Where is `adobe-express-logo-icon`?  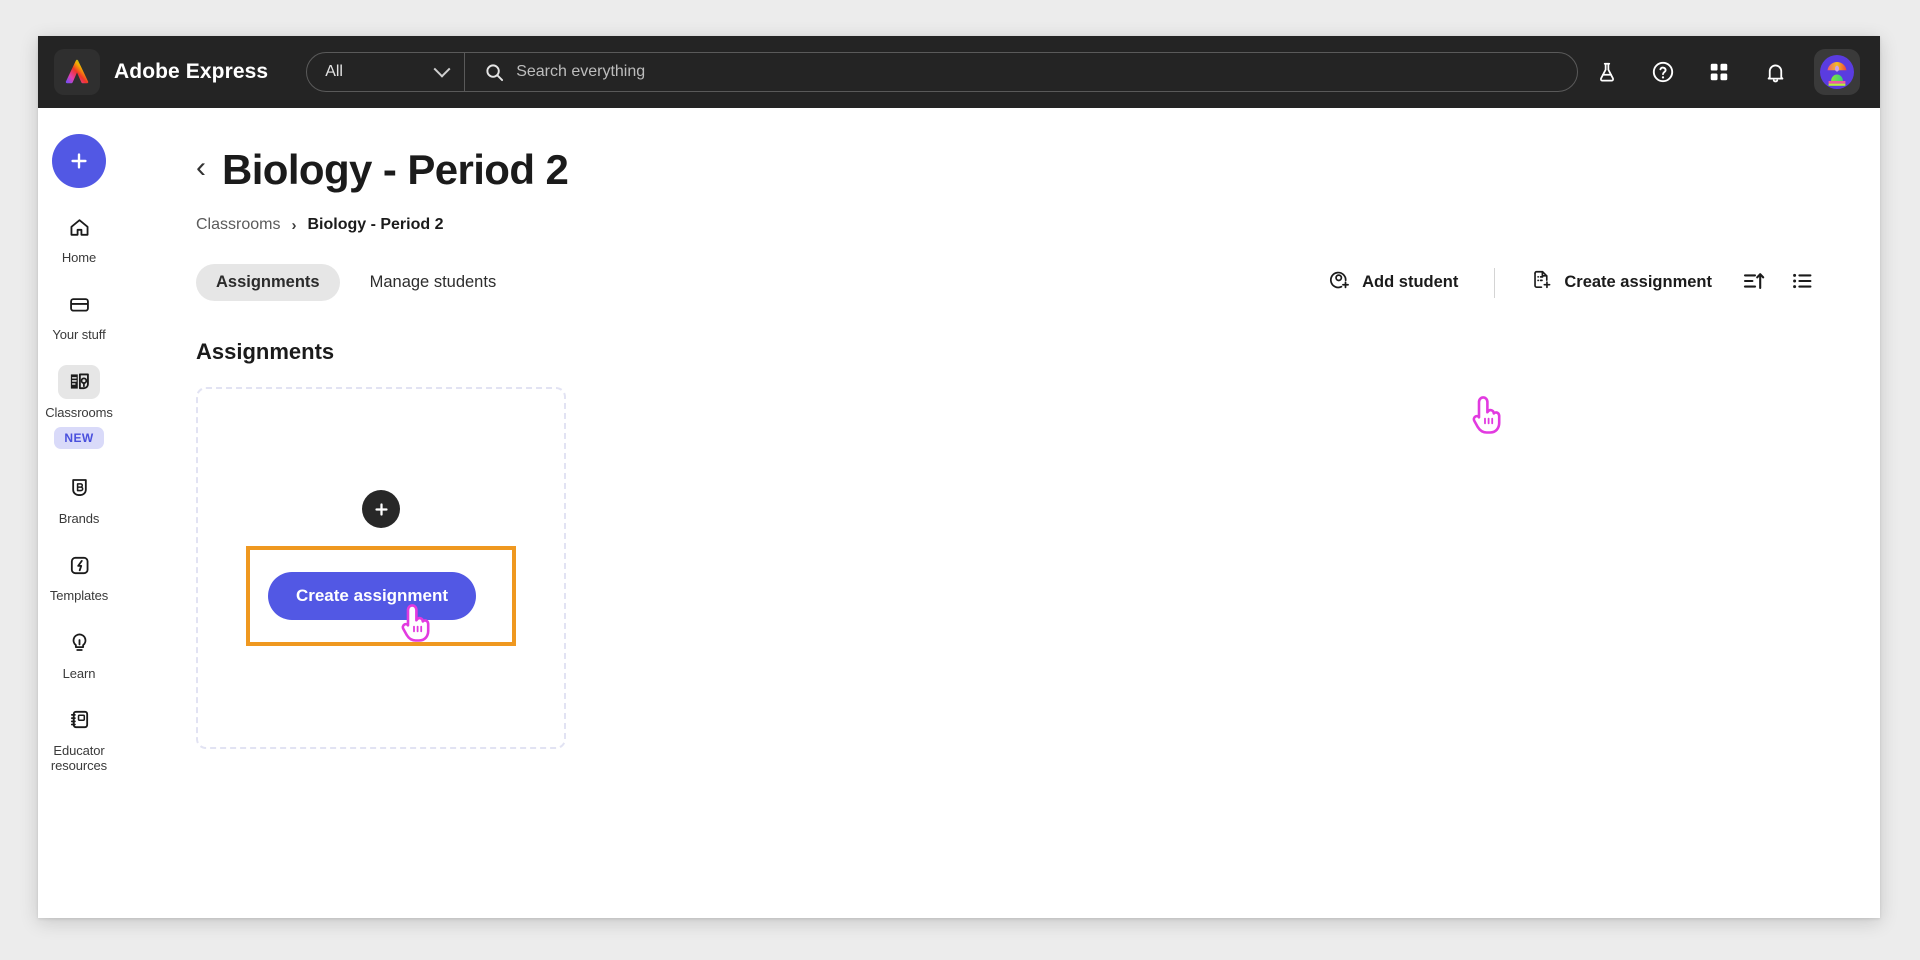
adobe-express-logo-icon is located at coordinates (77, 72).